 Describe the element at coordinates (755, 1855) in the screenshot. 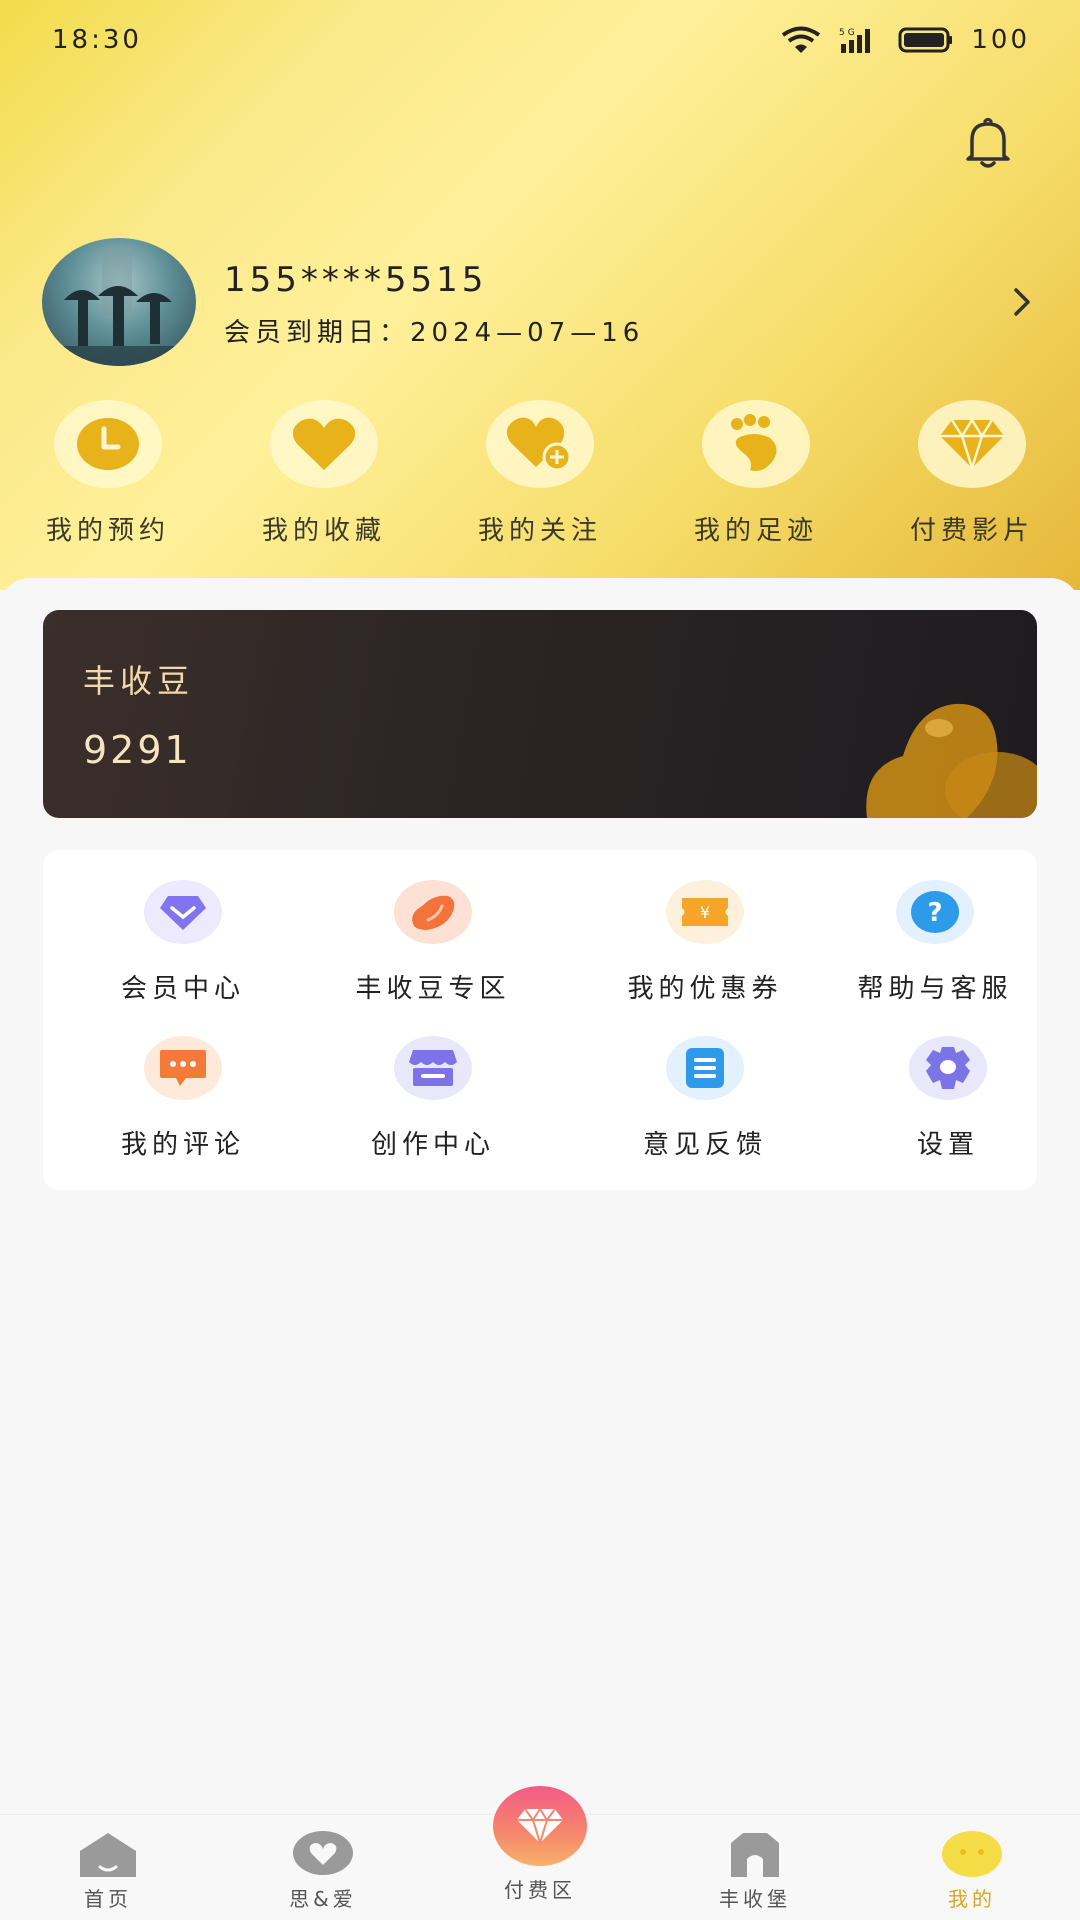

I see `castle-icon` at that location.